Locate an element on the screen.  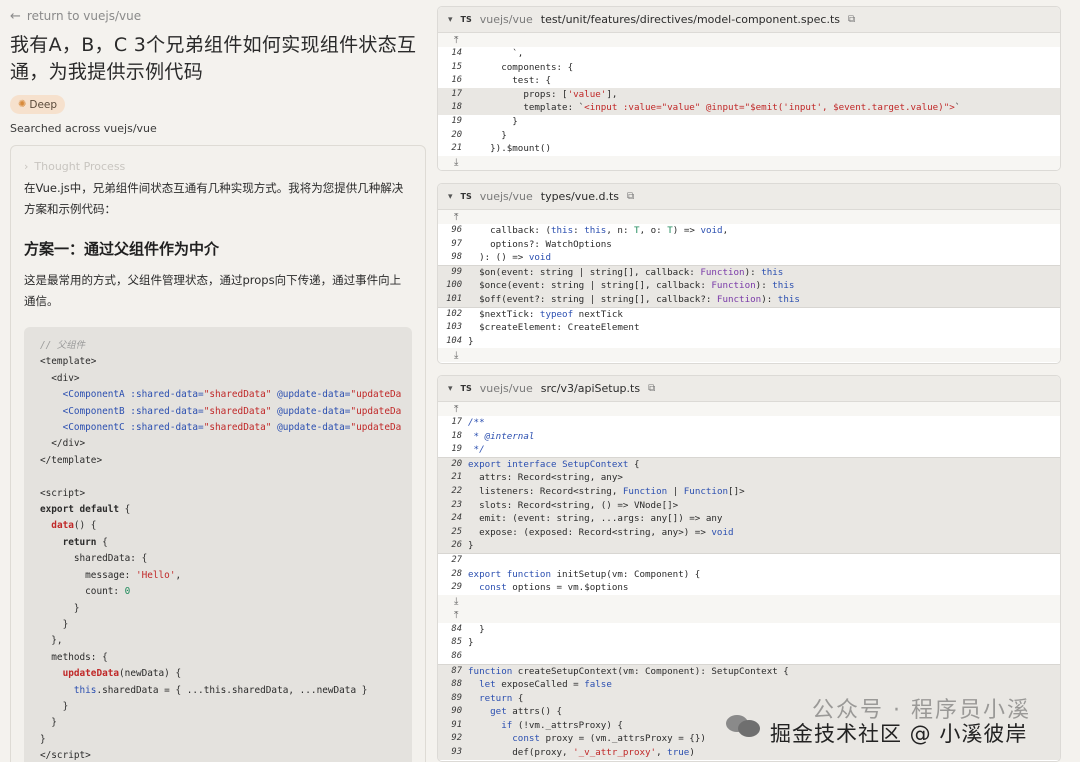
file-header: ▾ TS vuejs/vue src/v3/apiSetup.ts ⧉ is located at coordinates (749, 389).